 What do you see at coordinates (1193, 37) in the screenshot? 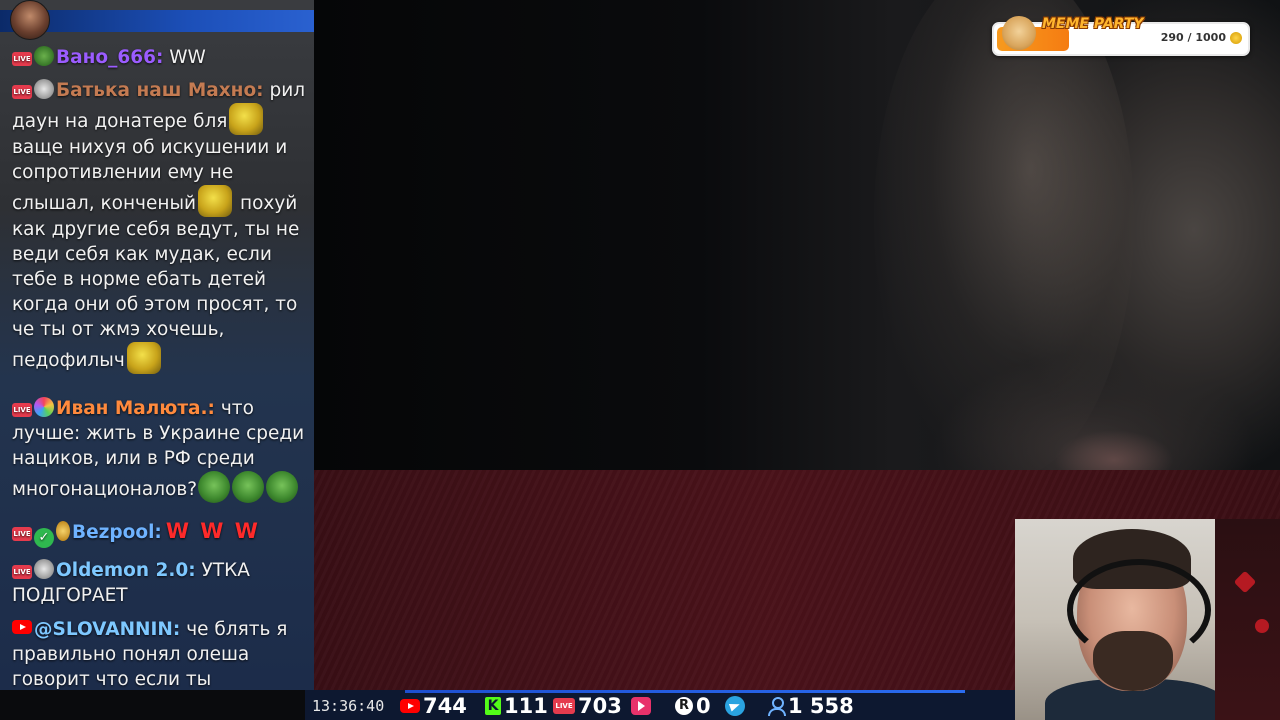
I see `meme-party-count: 290 / 1000` at bounding box center [1193, 37].